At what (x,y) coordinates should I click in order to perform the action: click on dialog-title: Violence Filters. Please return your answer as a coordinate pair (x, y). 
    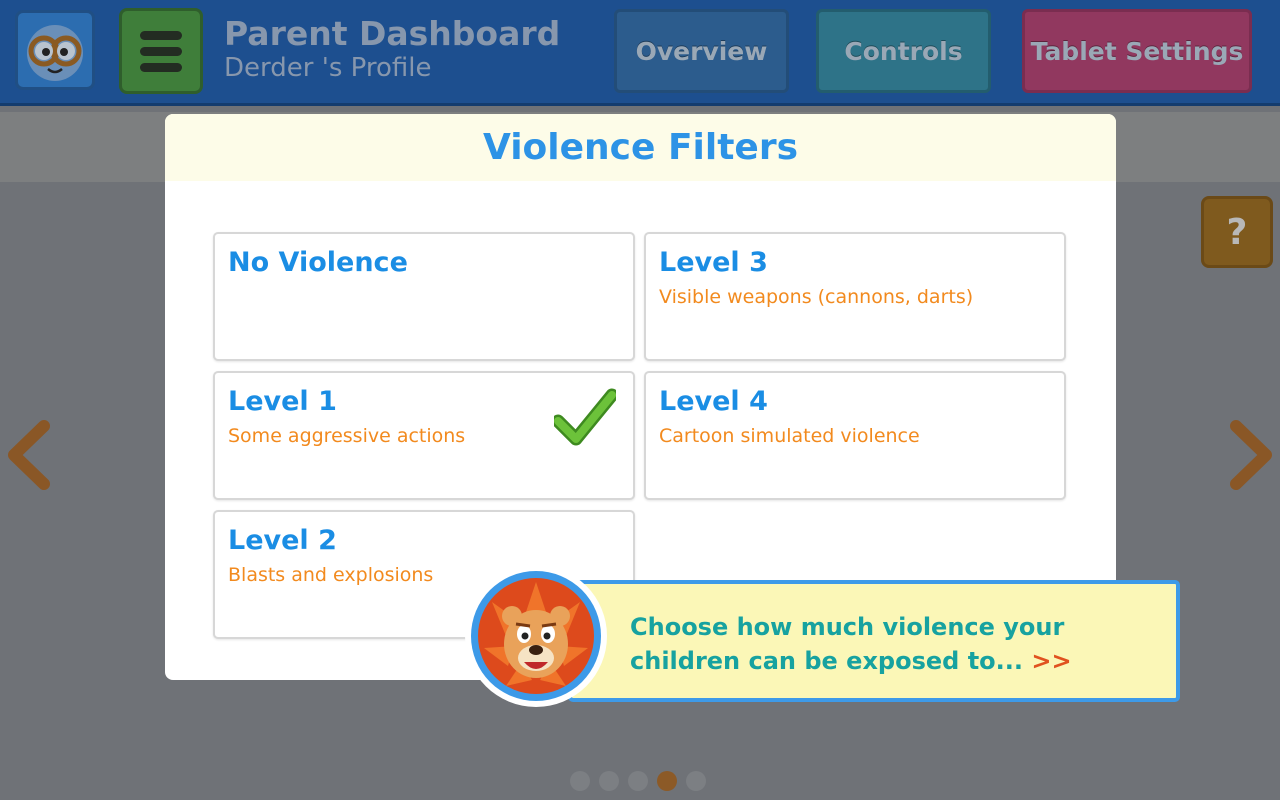
    Looking at the image, I should click on (640, 147).